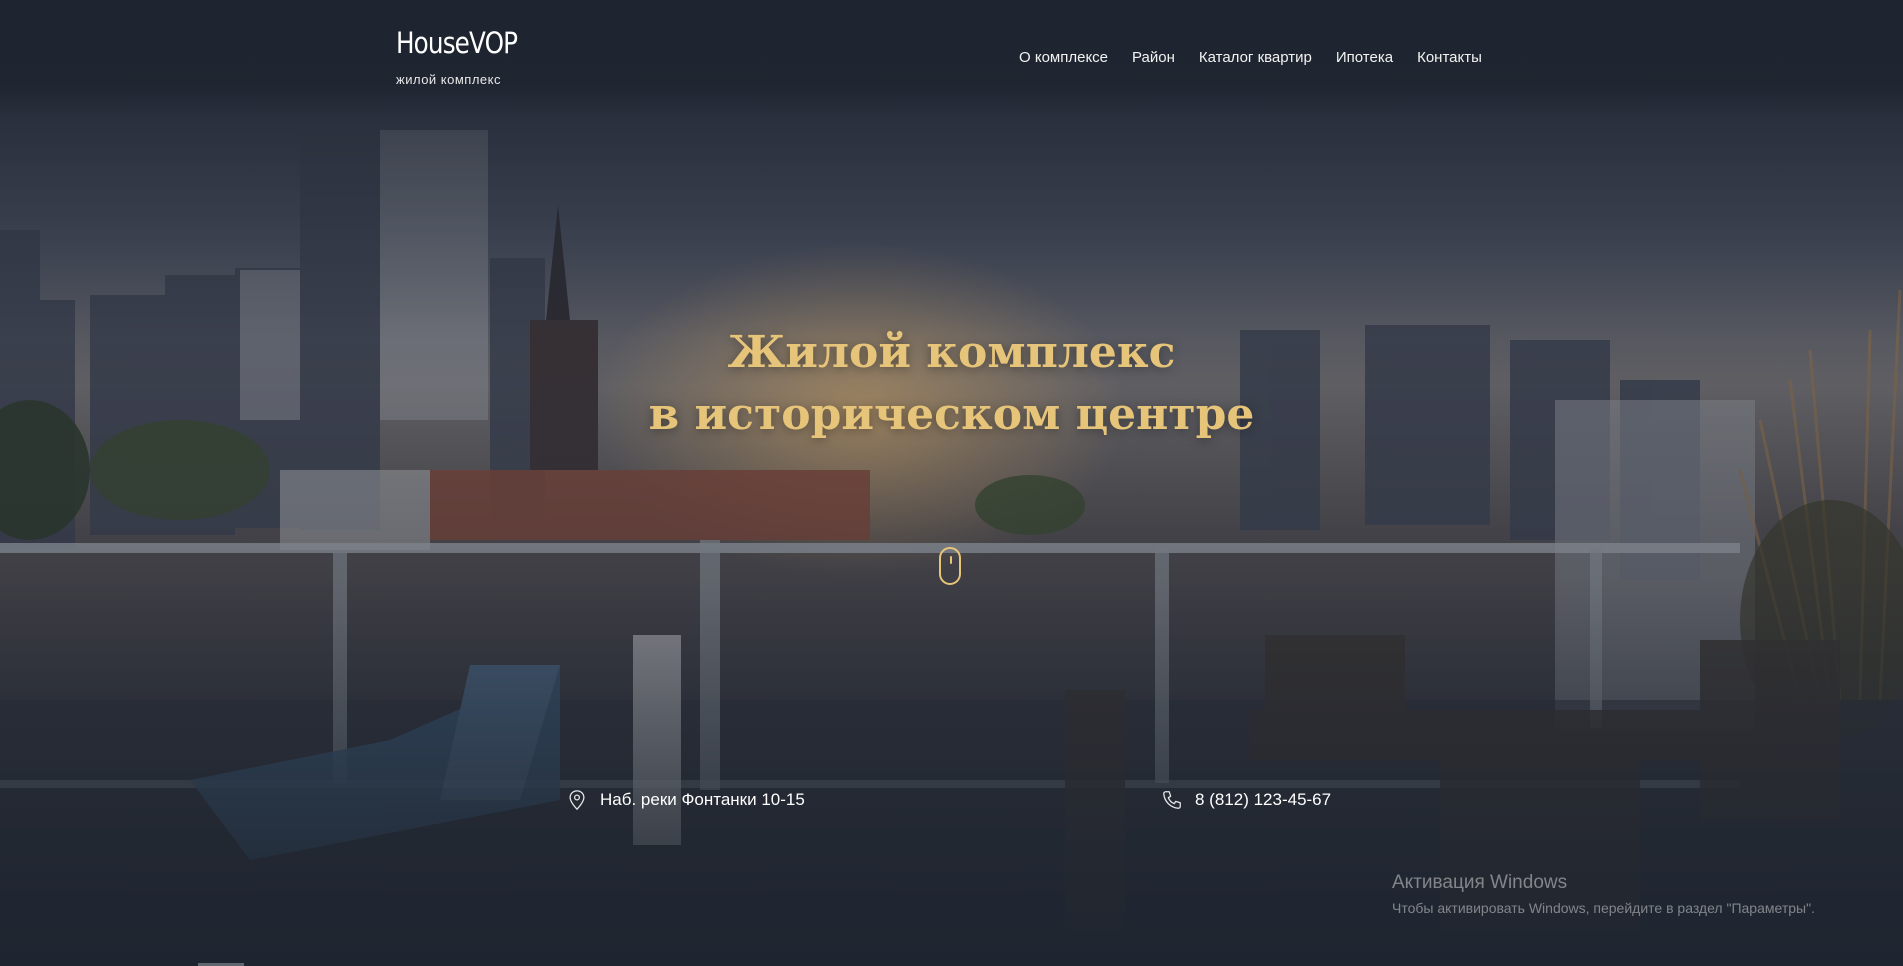 The height and width of the screenshot is (966, 1903). What do you see at coordinates (702, 799) in the screenshot?
I see `address-text: Наб. реки Фонтанки 10-15` at bounding box center [702, 799].